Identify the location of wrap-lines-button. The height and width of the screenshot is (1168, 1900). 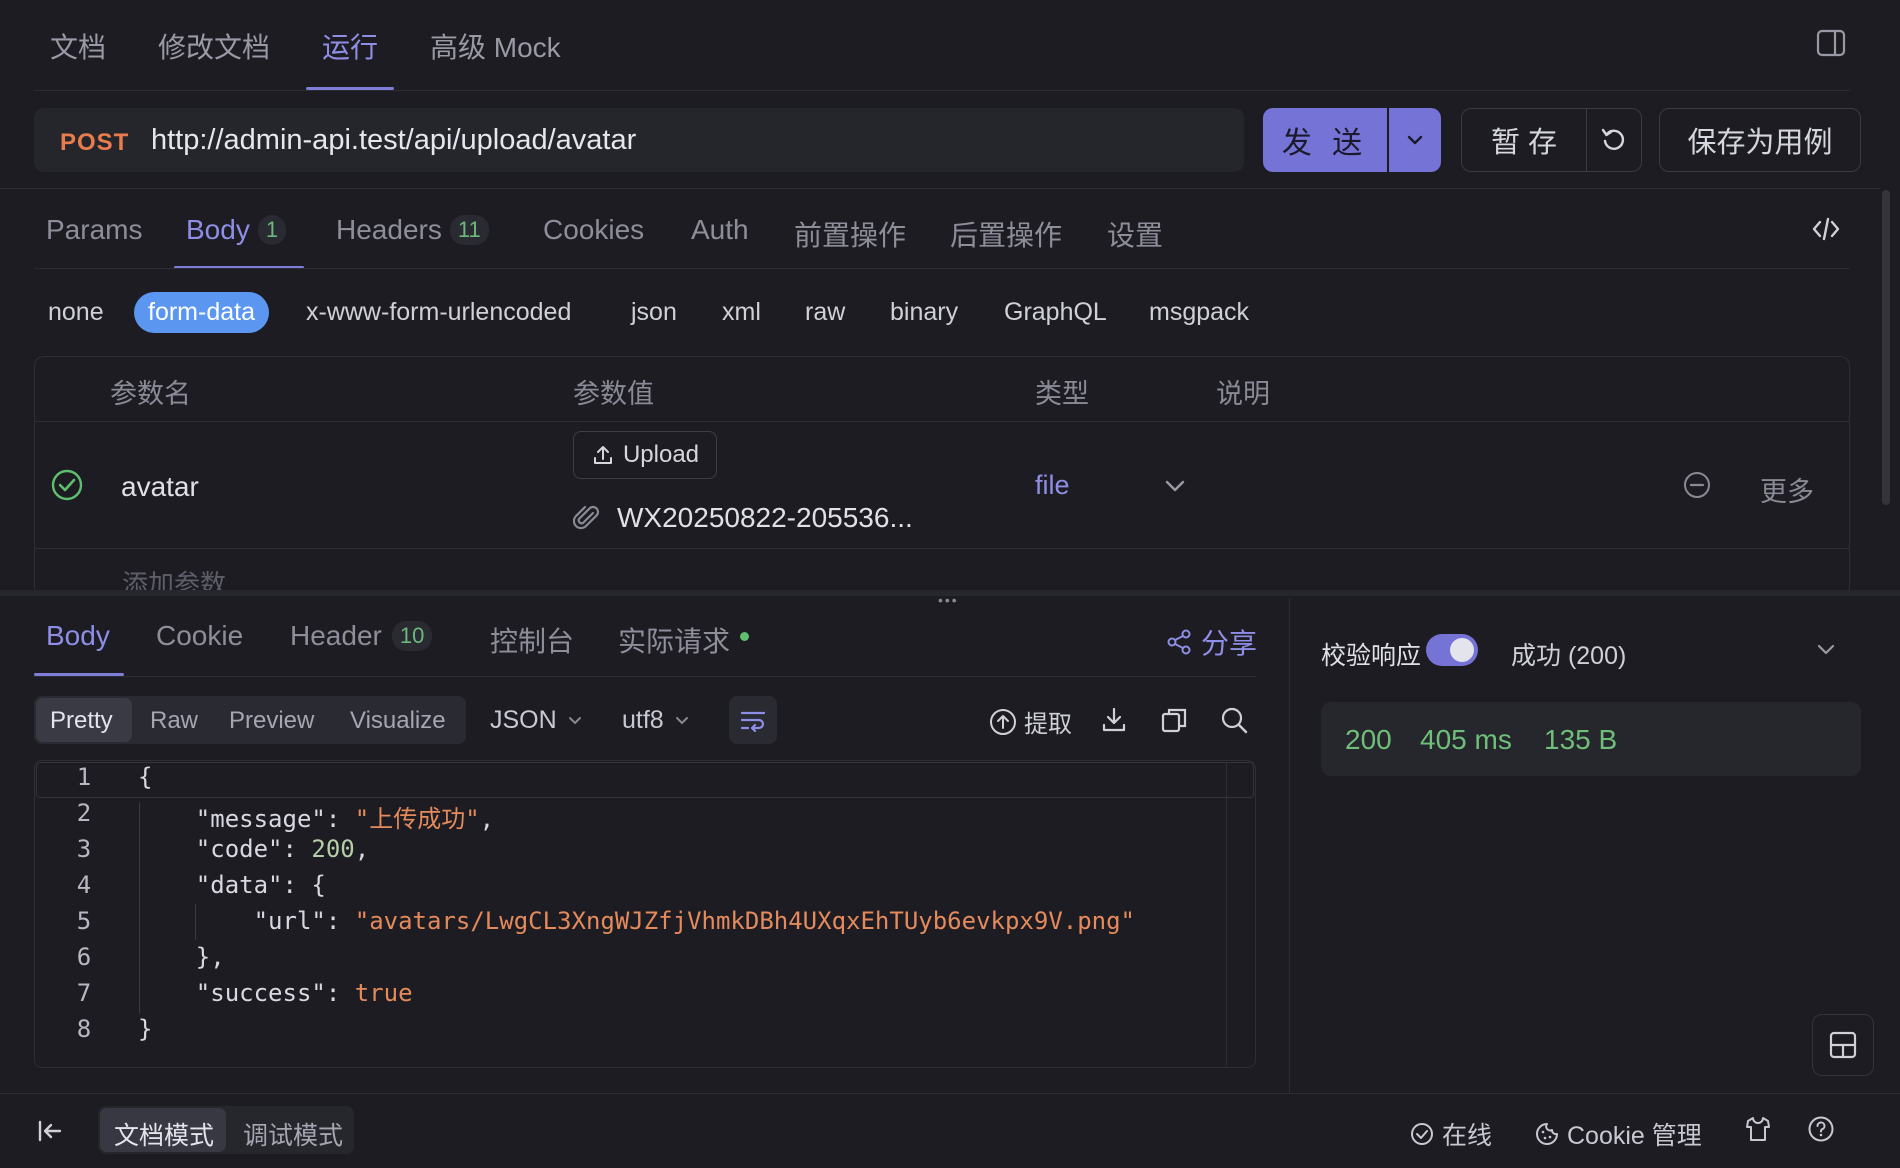
(753, 720).